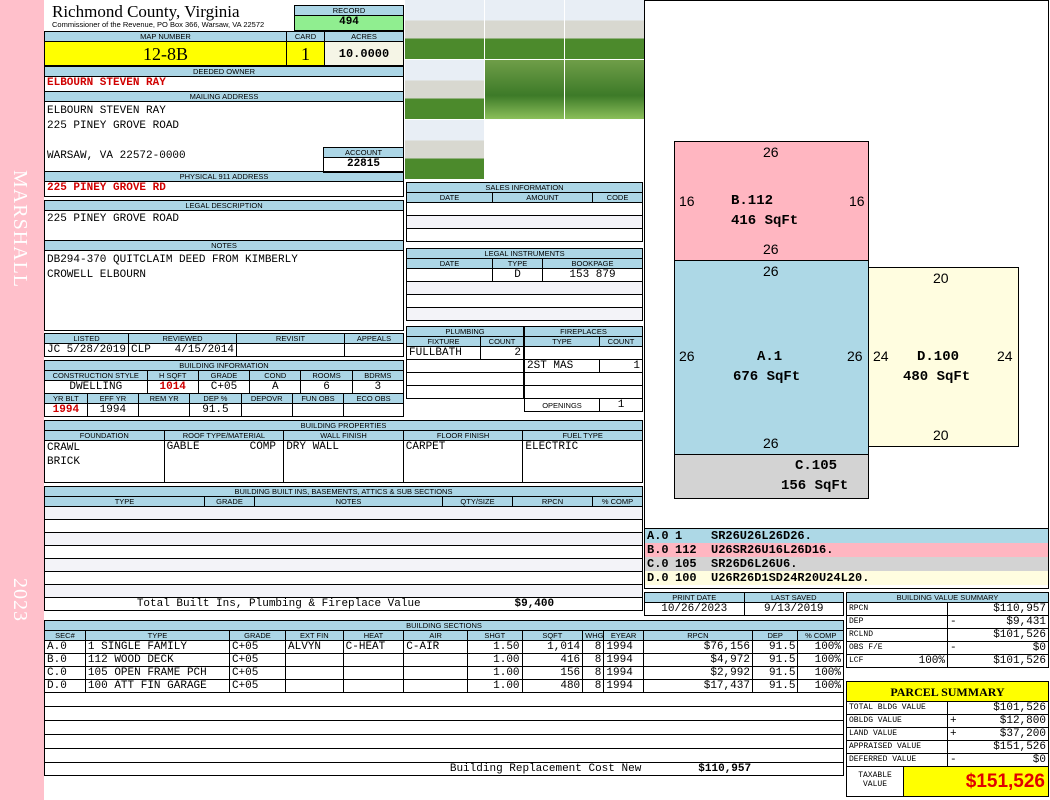  I want to click on table-cell: D.0, so click(65, 686).